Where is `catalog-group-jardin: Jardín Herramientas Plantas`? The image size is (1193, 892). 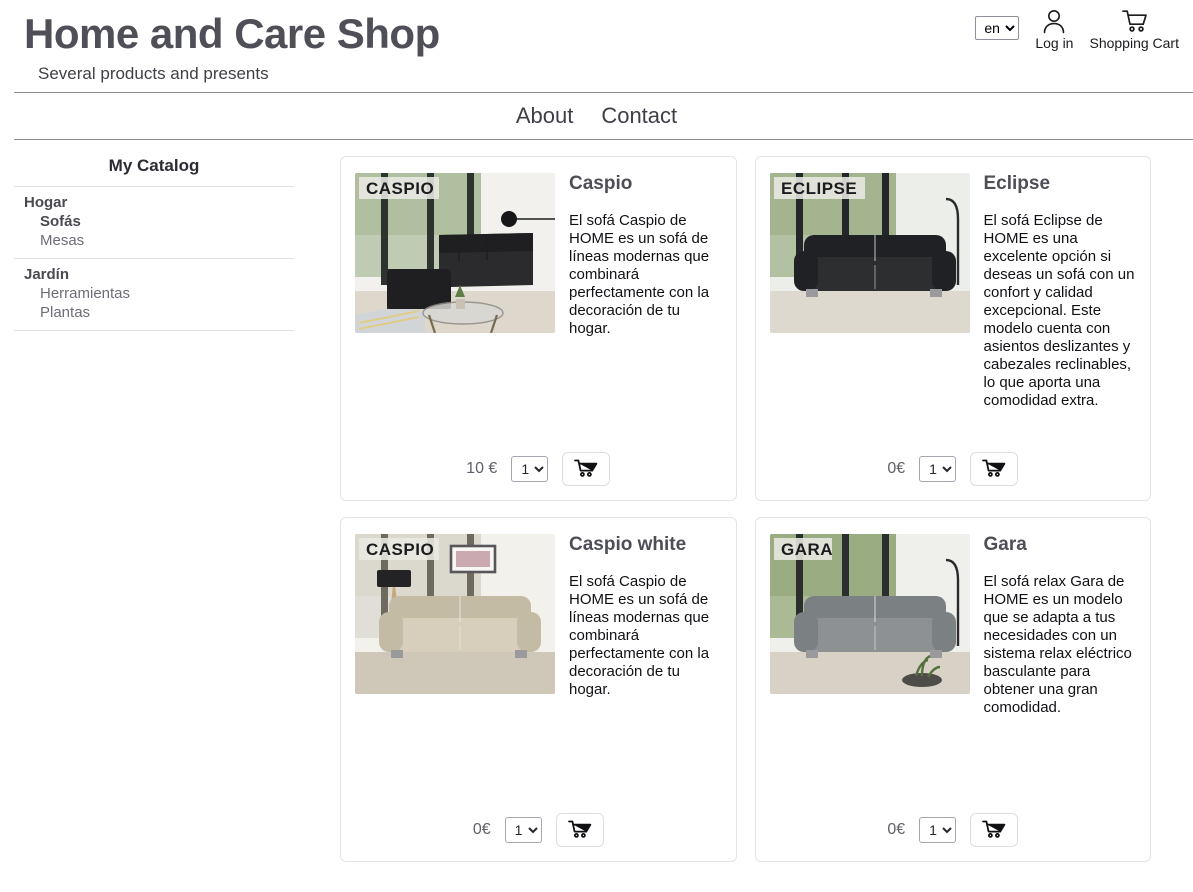 catalog-group-jardin: Jardín Herramientas Plantas is located at coordinates (154, 294).